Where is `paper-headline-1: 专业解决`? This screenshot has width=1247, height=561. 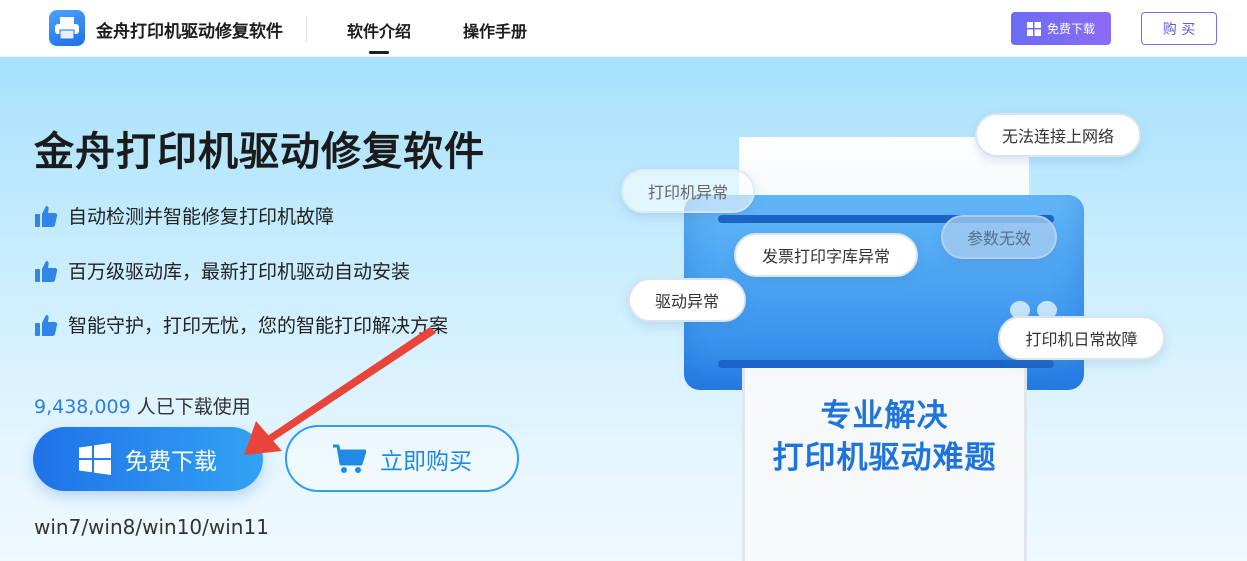 paper-headline-1: 专业解决 is located at coordinates (884, 416).